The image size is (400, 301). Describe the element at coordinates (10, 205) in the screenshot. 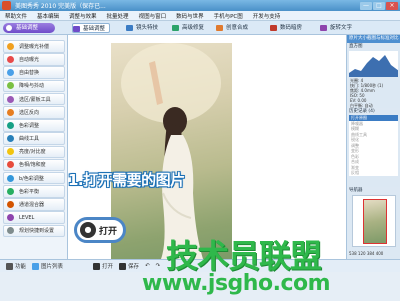

I see `channel-mixer-icon` at that location.